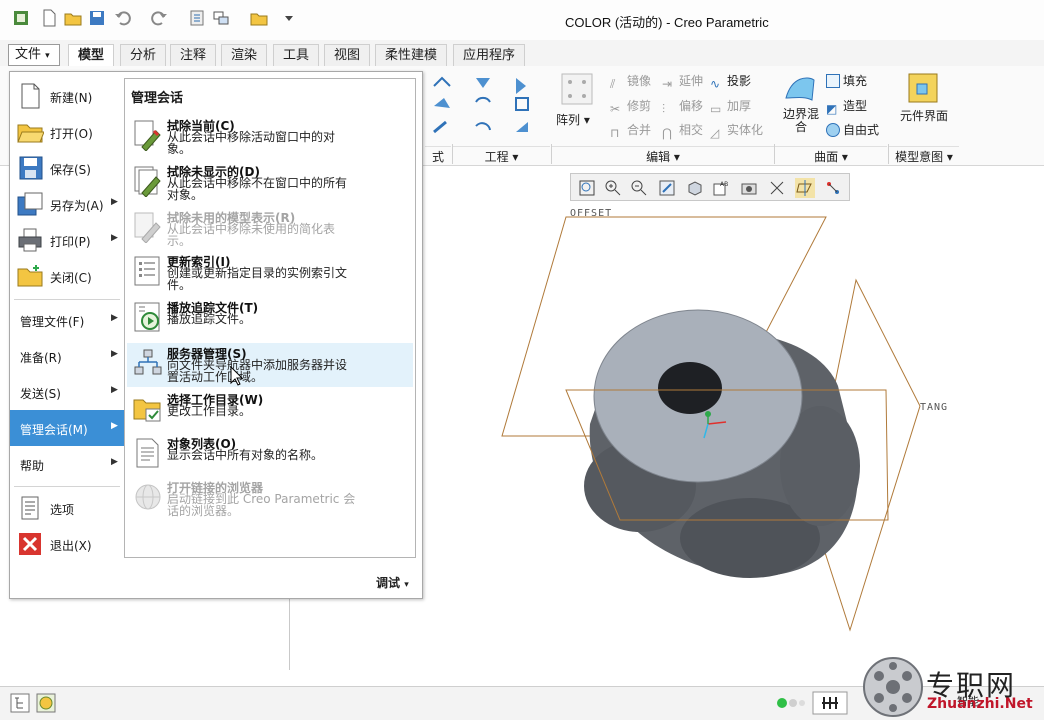 This screenshot has width=1044, height=720. Describe the element at coordinates (30, 204) in the screenshot. I see `save-as-icon` at that location.